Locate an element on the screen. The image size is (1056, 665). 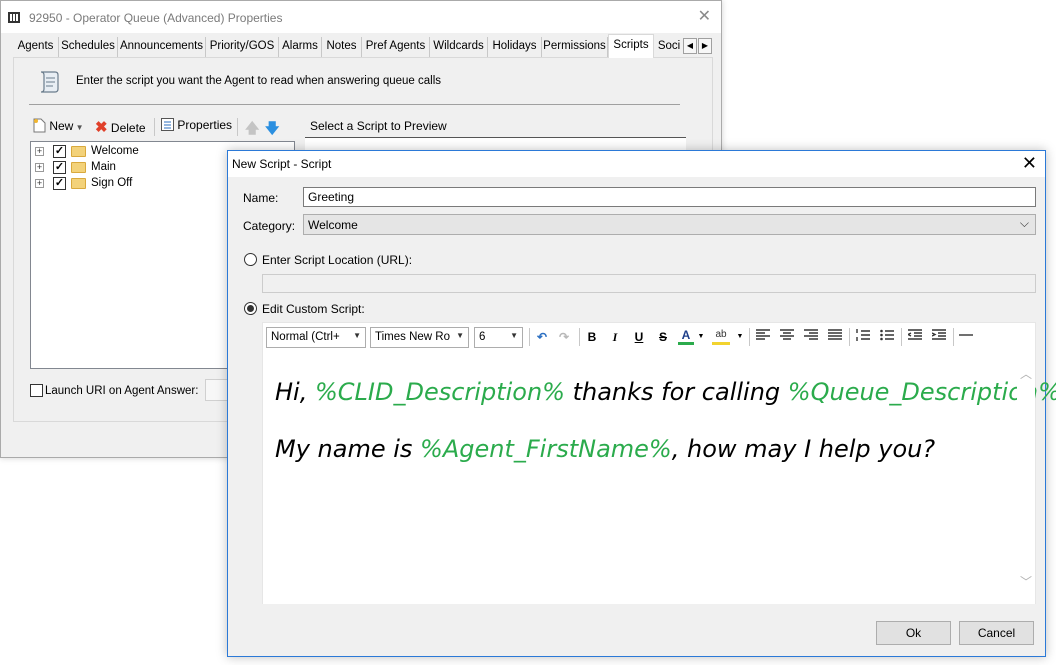
tab-scroll-right-icon: ▶ is located at coordinates (705, 46).